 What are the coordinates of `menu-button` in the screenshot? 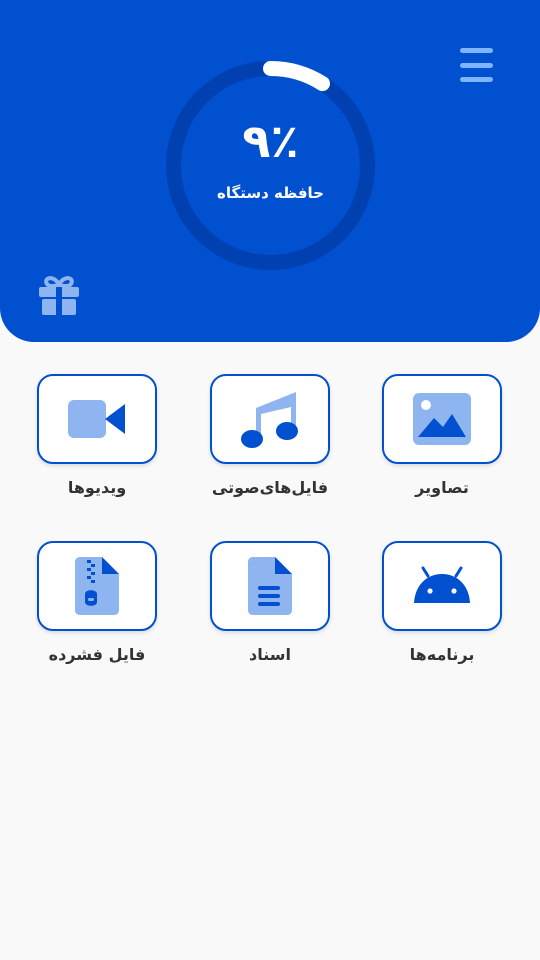 It's located at (479, 65).